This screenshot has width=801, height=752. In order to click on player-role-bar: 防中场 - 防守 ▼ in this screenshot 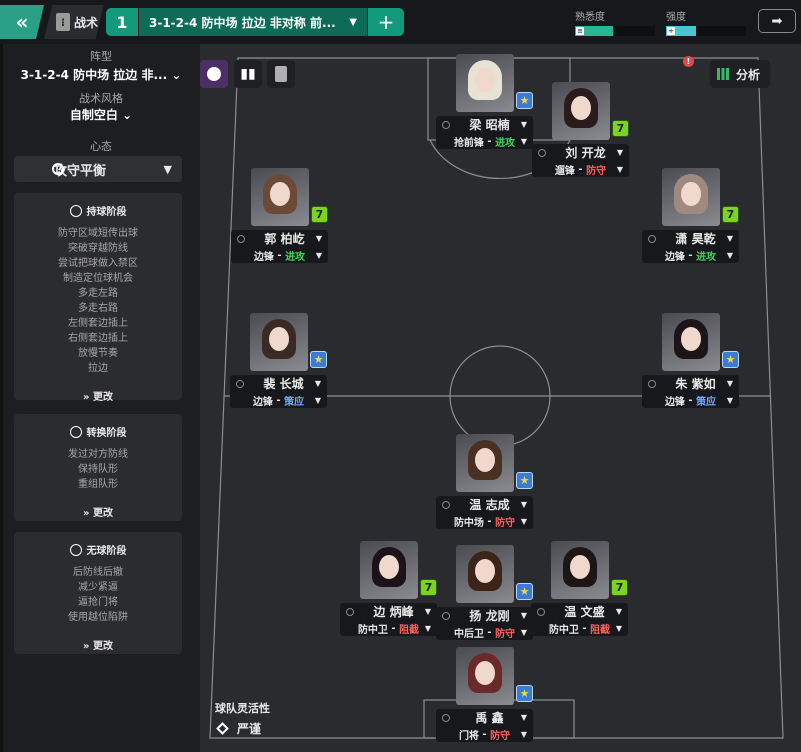, I will do `click(484, 521)`.